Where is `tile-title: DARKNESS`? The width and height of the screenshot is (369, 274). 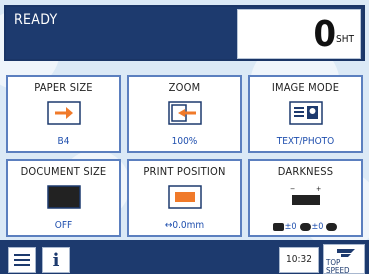
tile-title: DARKNESS is located at coordinates (305, 171).